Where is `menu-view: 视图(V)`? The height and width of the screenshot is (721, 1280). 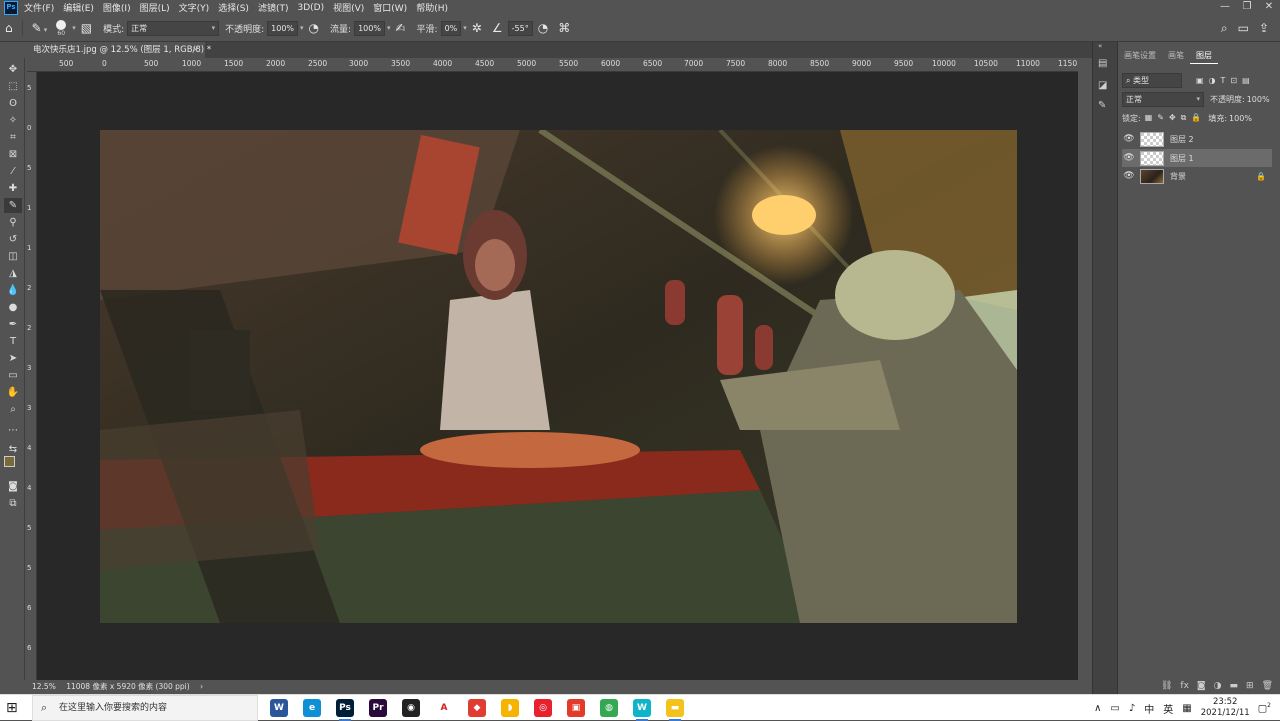
menu-view: 视图(V) is located at coordinates (348, 7).